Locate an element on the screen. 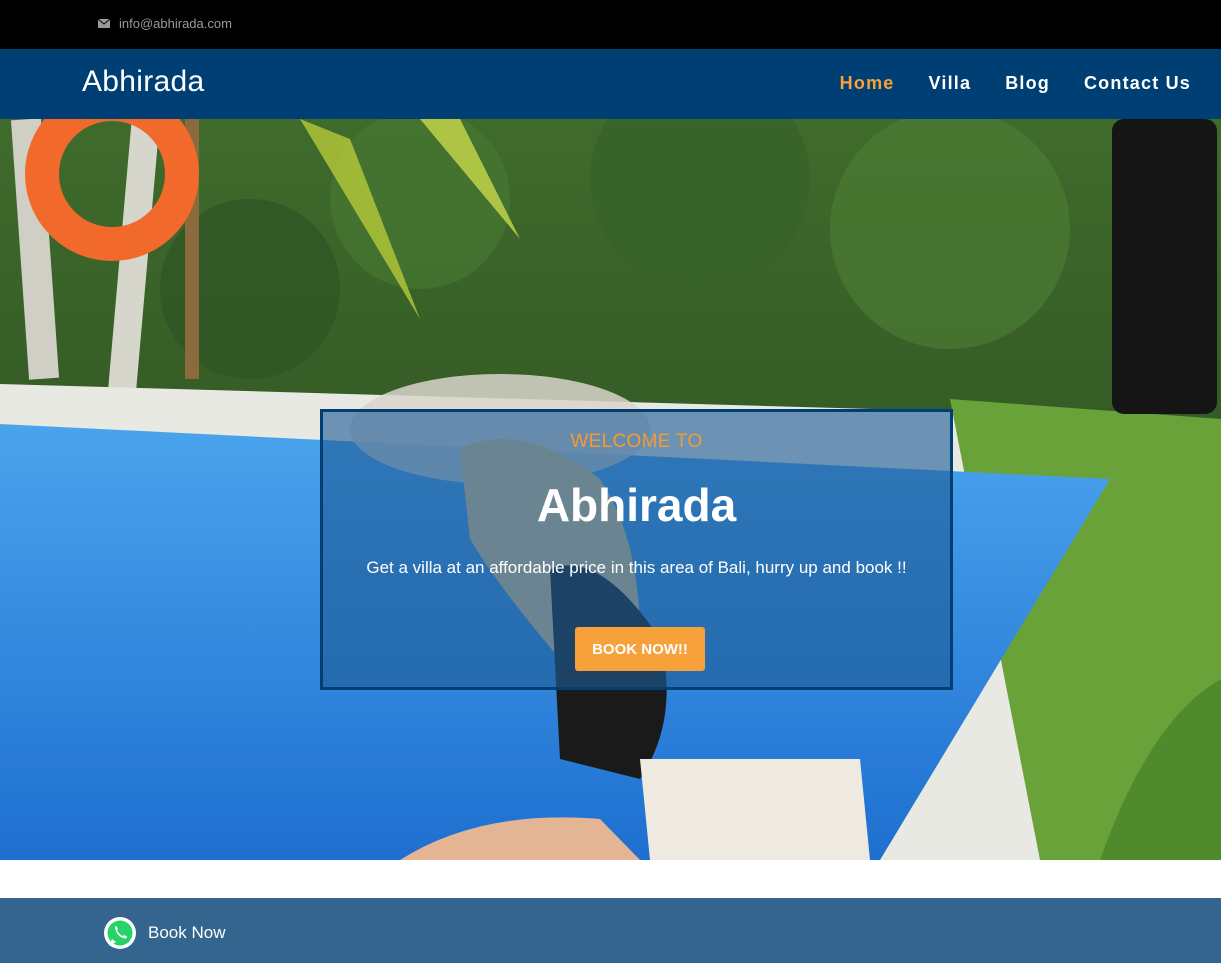  welcome-title: Abhirada is located at coordinates (636, 505).